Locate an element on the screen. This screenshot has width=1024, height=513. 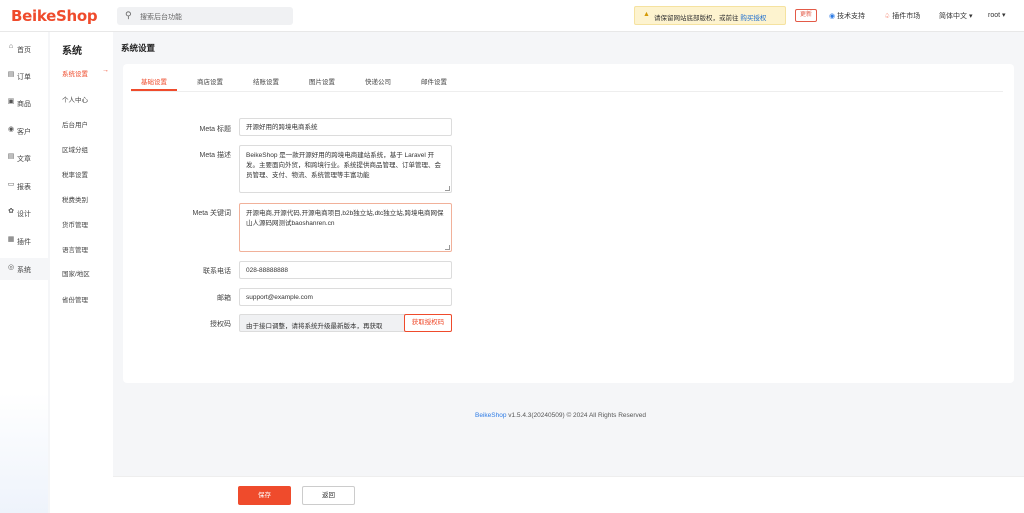
system-icon: ◎ is located at coordinates (11, 267).